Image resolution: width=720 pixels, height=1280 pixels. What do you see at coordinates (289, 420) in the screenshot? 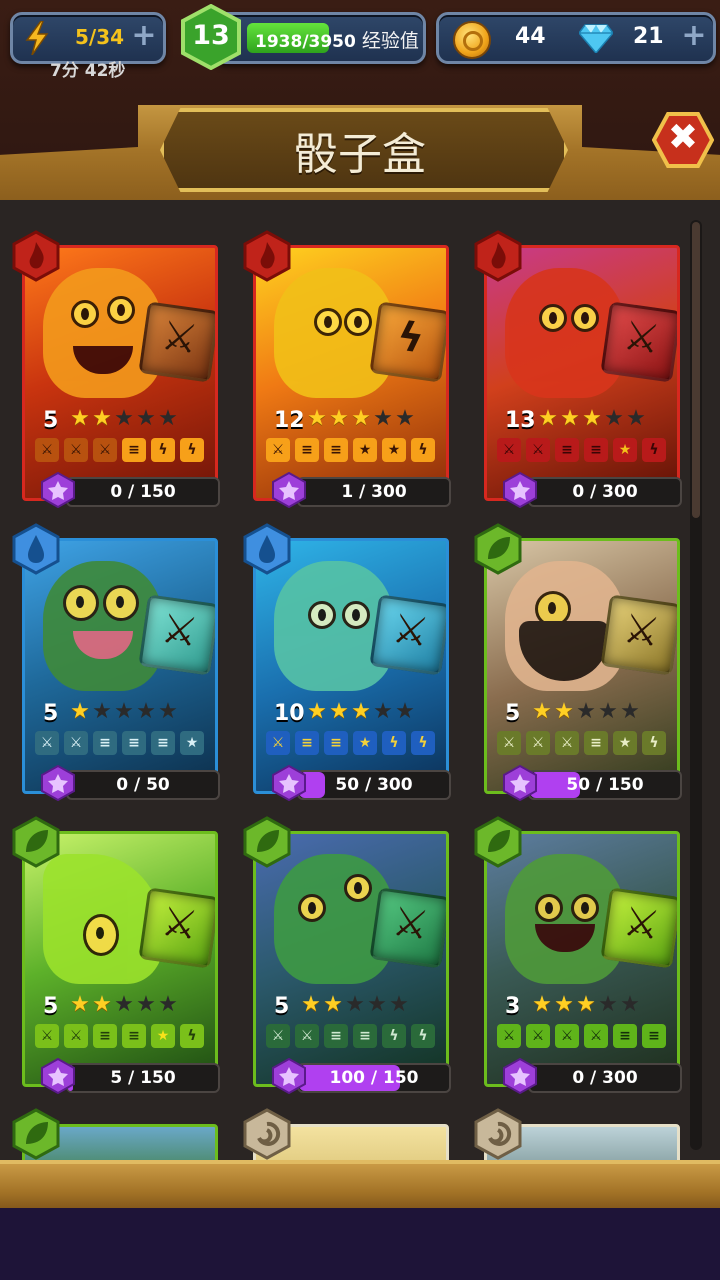
I see `dice-level: 12` at bounding box center [289, 420].